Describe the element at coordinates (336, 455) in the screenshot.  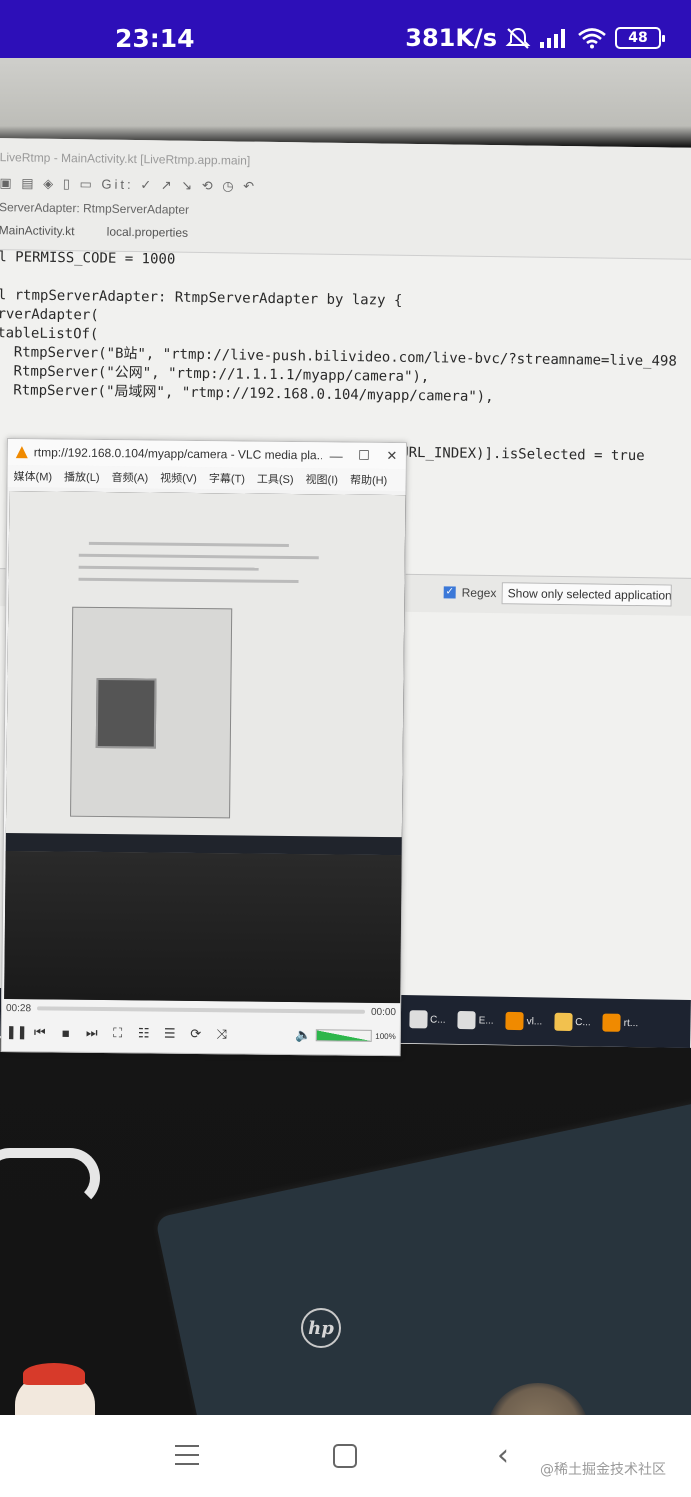
I see `minimize-icon: —` at that location.